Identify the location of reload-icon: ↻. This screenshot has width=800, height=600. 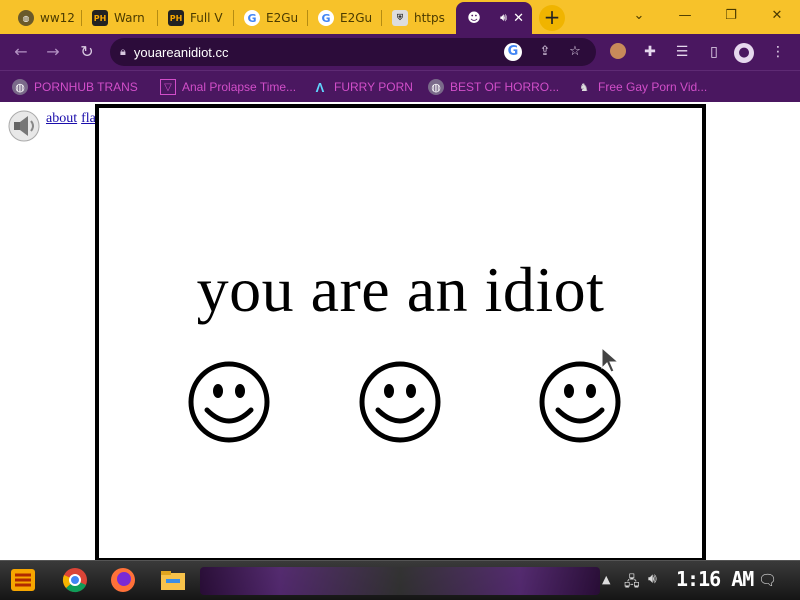
(87, 52).